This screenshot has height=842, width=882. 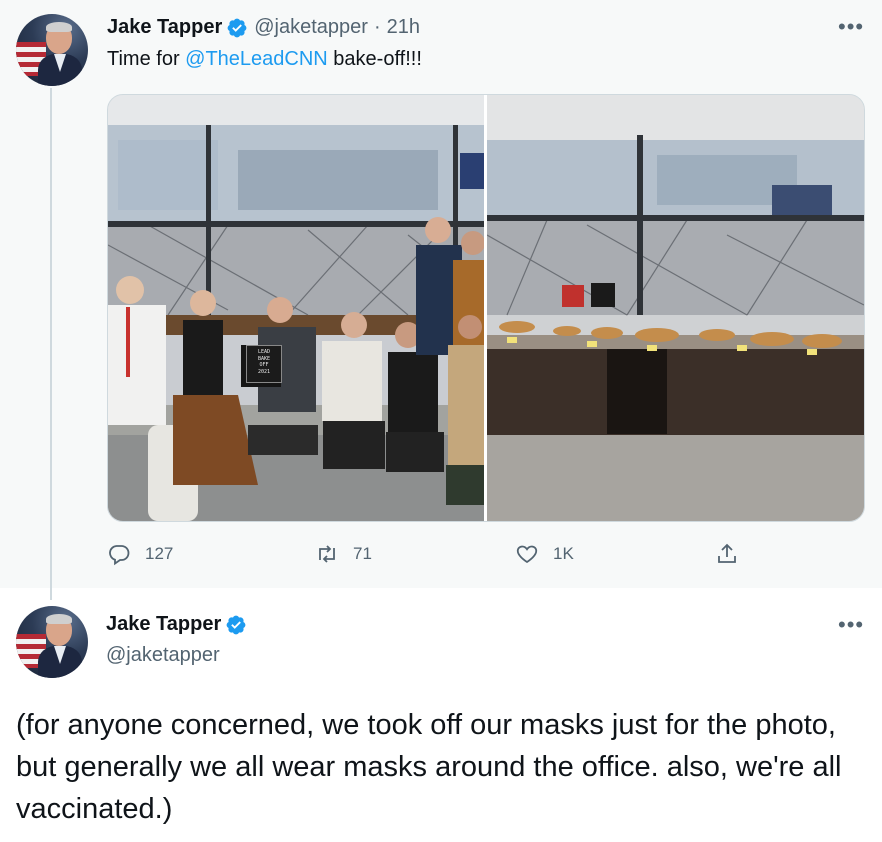 What do you see at coordinates (159, 553) in the screenshot?
I see `reply-count: 127` at bounding box center [159, 553].